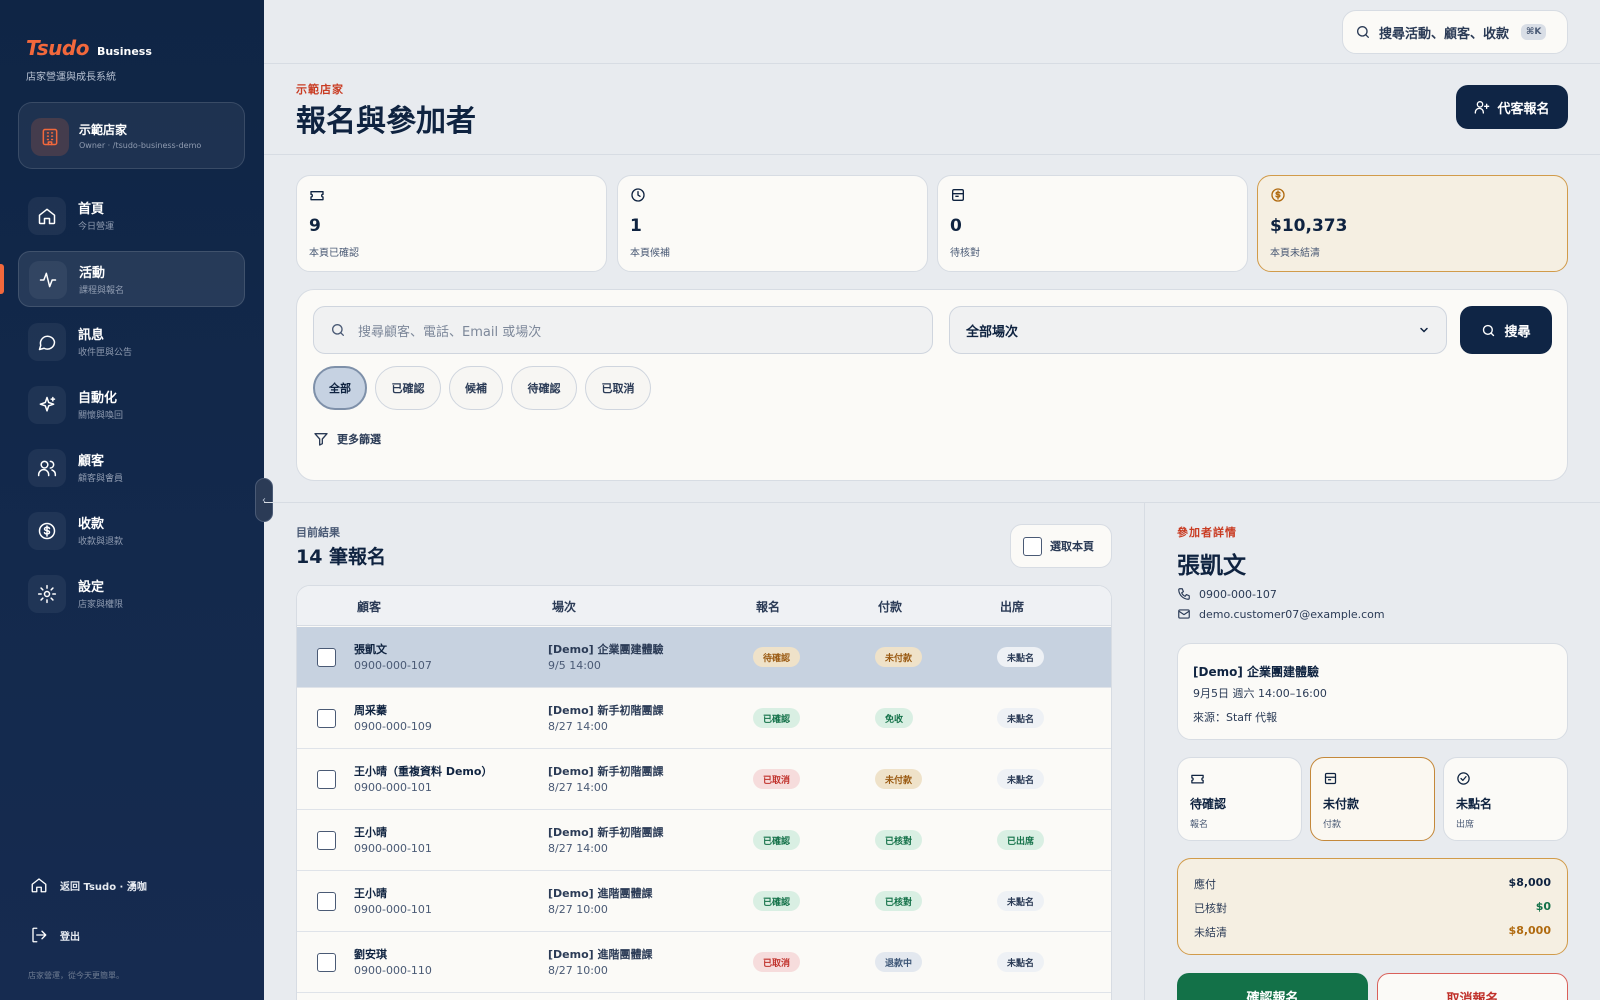 The width and height of the screenshot is (1600, 1000). Describe the element at coordinates (606, 771) in the screenshot. I see `session-name: [Demo] 新手初階團課` at that location.